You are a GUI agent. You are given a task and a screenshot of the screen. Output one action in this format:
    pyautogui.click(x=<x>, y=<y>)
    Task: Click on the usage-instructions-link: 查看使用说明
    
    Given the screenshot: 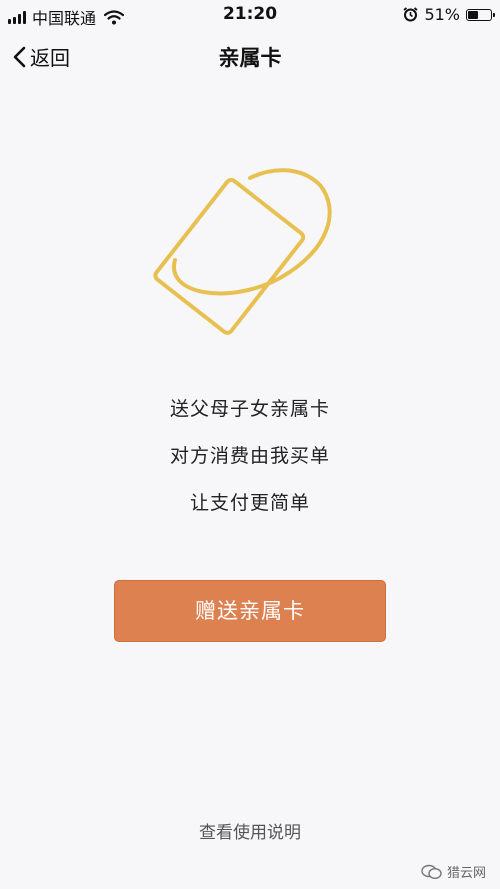 What is the action you would take?
    pyautogui.click(x=250, y=830)
    